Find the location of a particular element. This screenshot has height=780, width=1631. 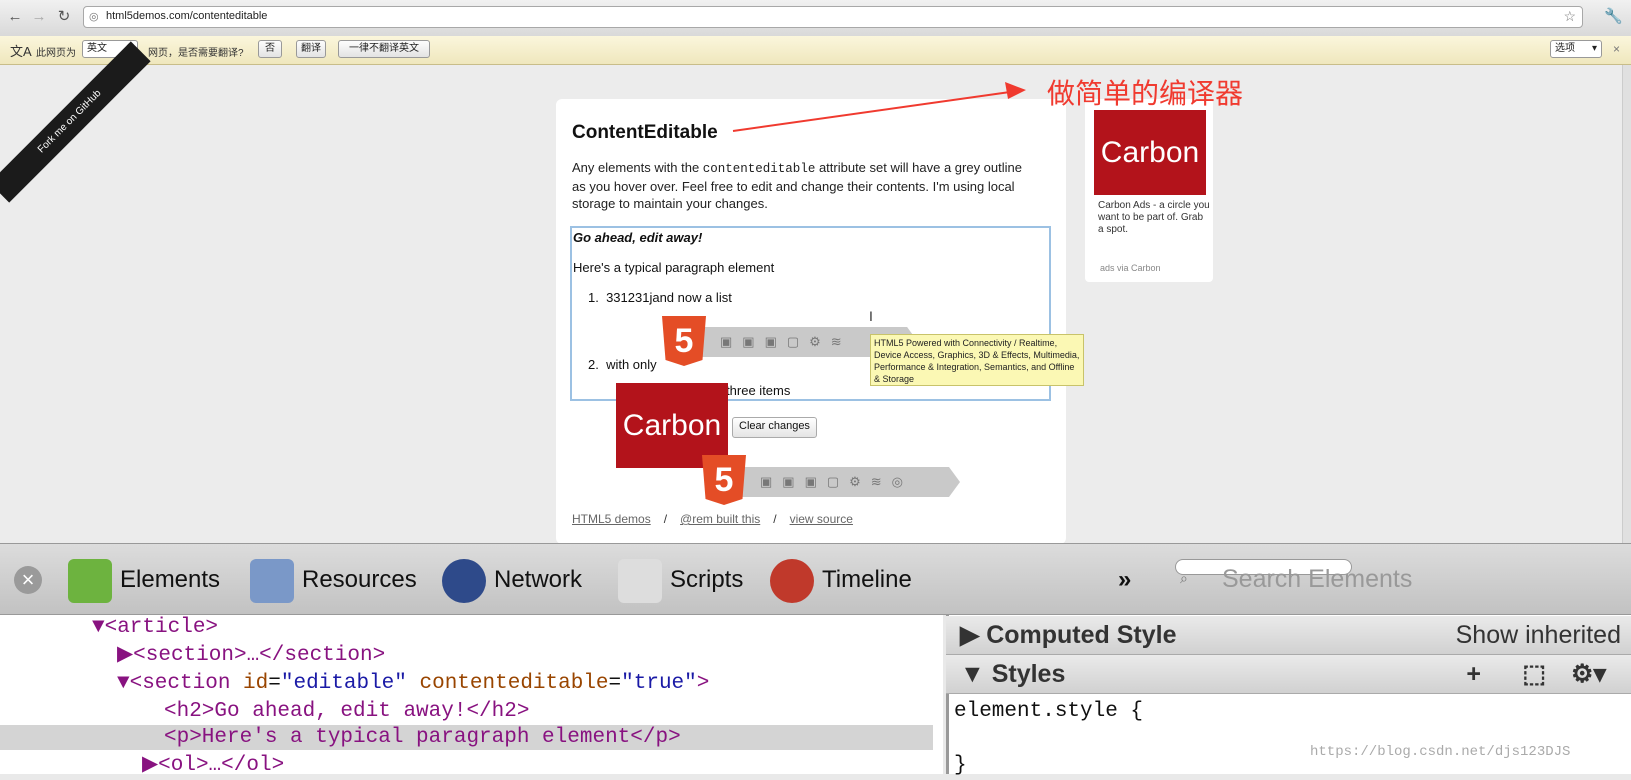

computed-style-header: ▶ Computed Style Show inherited is located at coordinates (1288, 635).